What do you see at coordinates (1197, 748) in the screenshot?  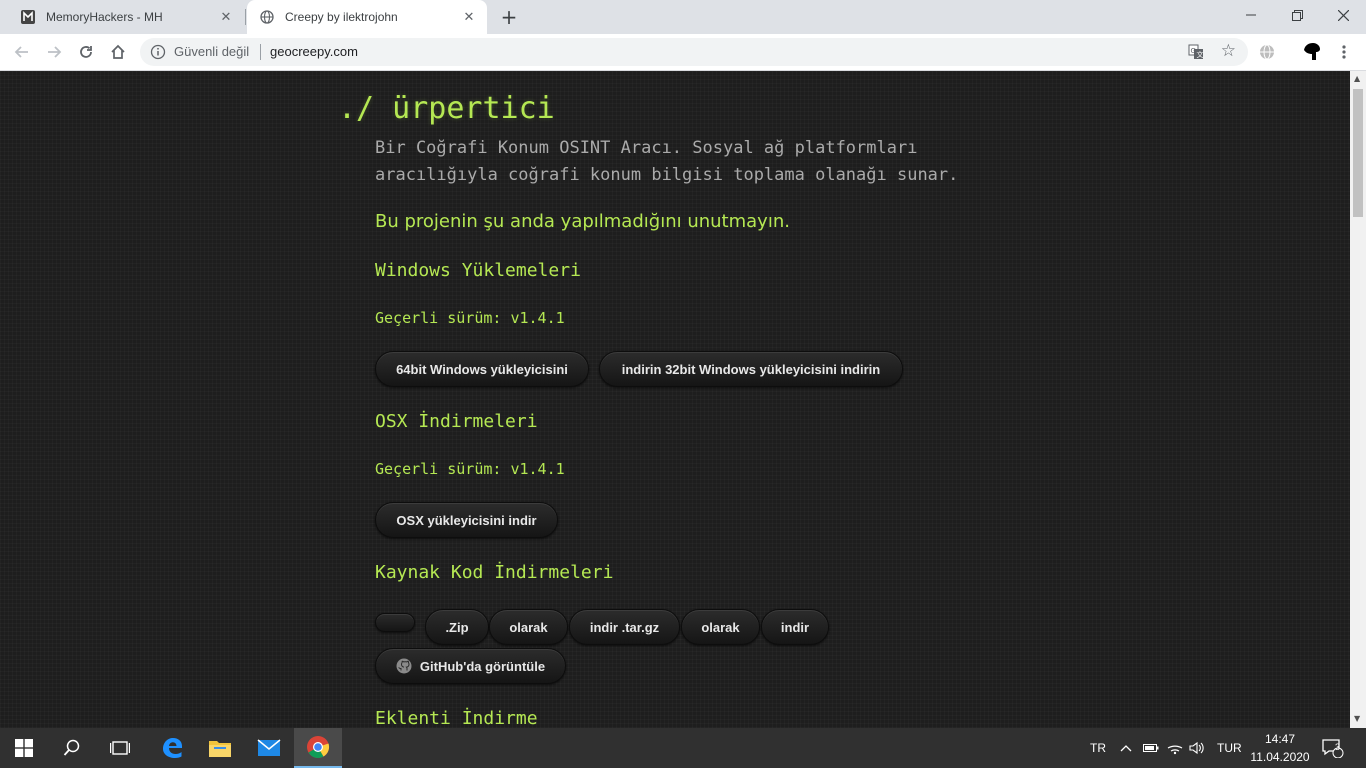 I see `volume-icon` at bounding box center [1197, 748].